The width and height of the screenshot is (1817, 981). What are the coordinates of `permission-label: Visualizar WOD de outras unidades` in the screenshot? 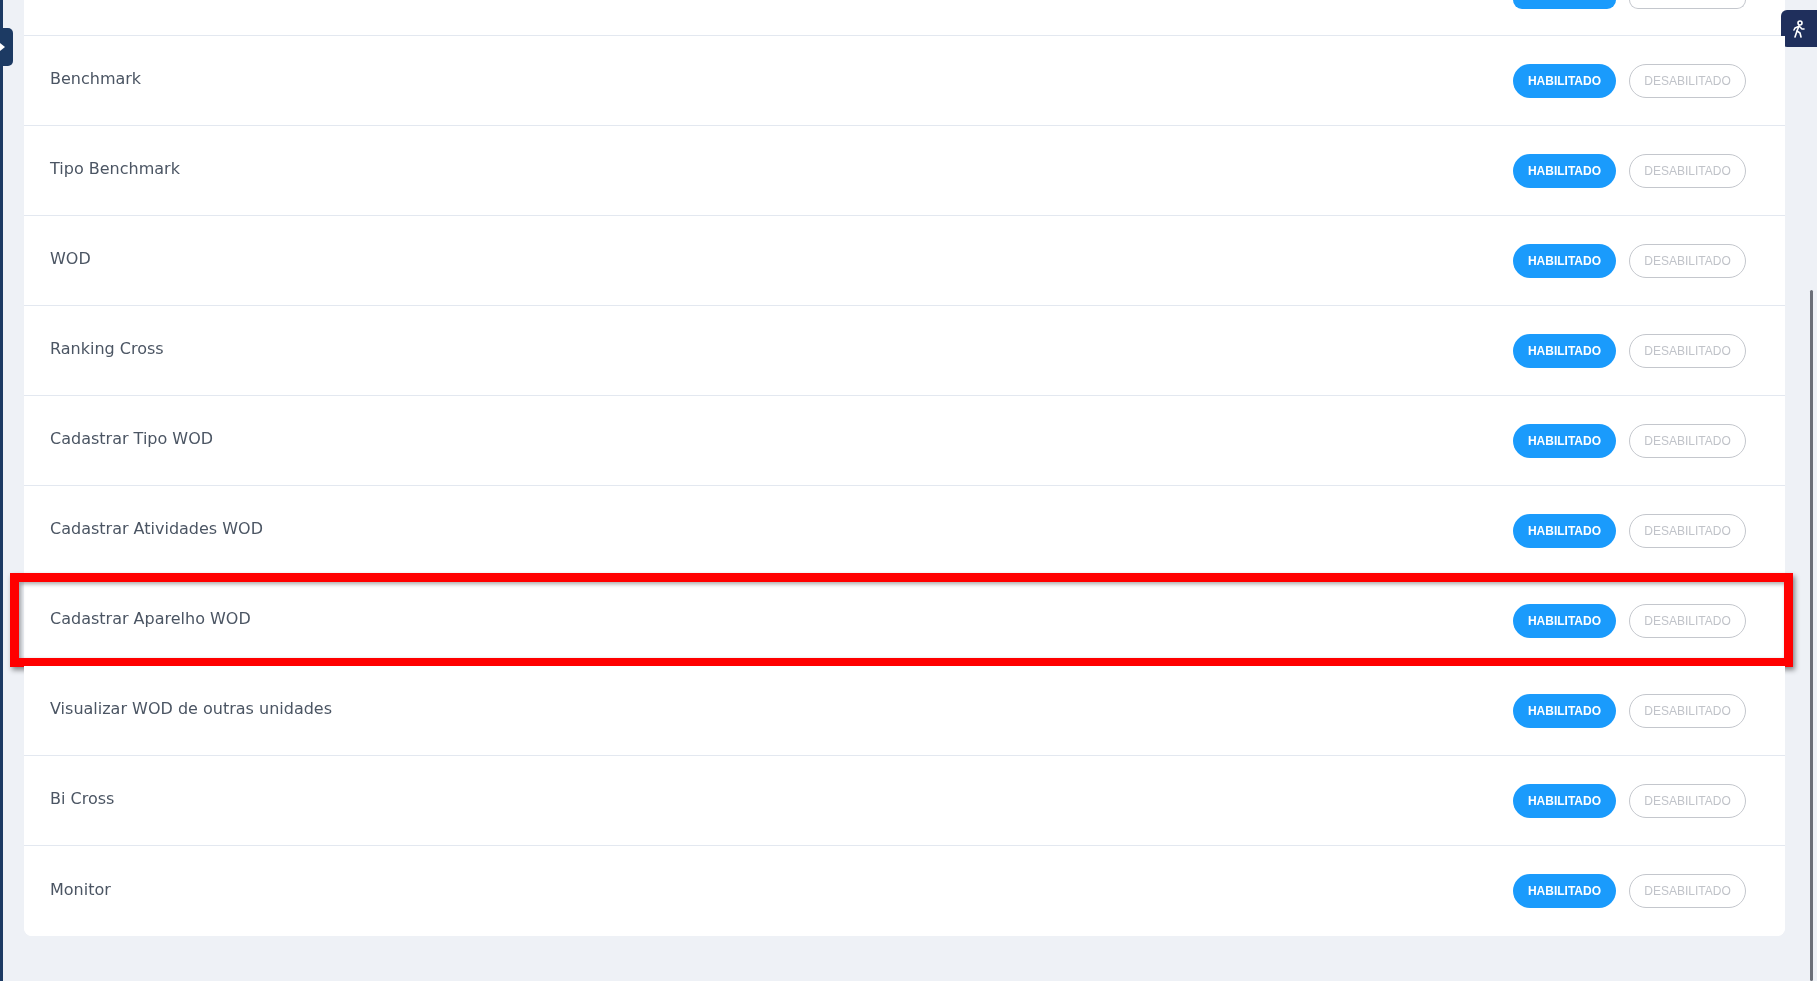 It's located at (191, 708).